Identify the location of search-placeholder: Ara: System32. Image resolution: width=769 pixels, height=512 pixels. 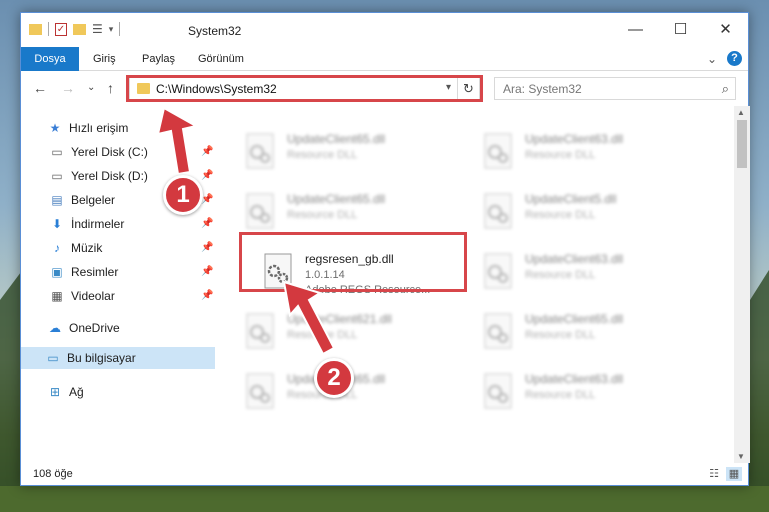
(542, 89).